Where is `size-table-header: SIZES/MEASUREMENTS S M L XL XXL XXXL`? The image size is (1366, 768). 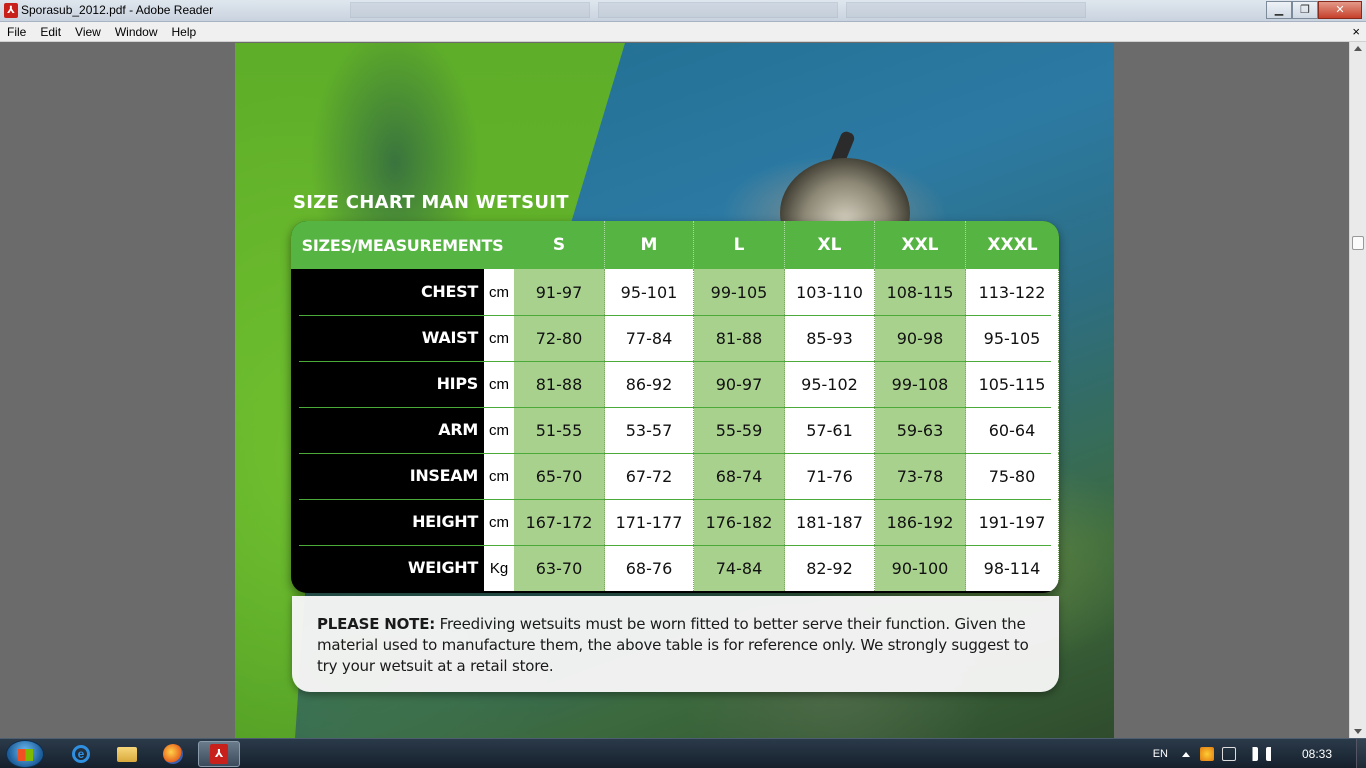 size-table-header: SIZES/MEASUREMENTS S M L XL XXL XXXL is located at coordinates (675, 245).